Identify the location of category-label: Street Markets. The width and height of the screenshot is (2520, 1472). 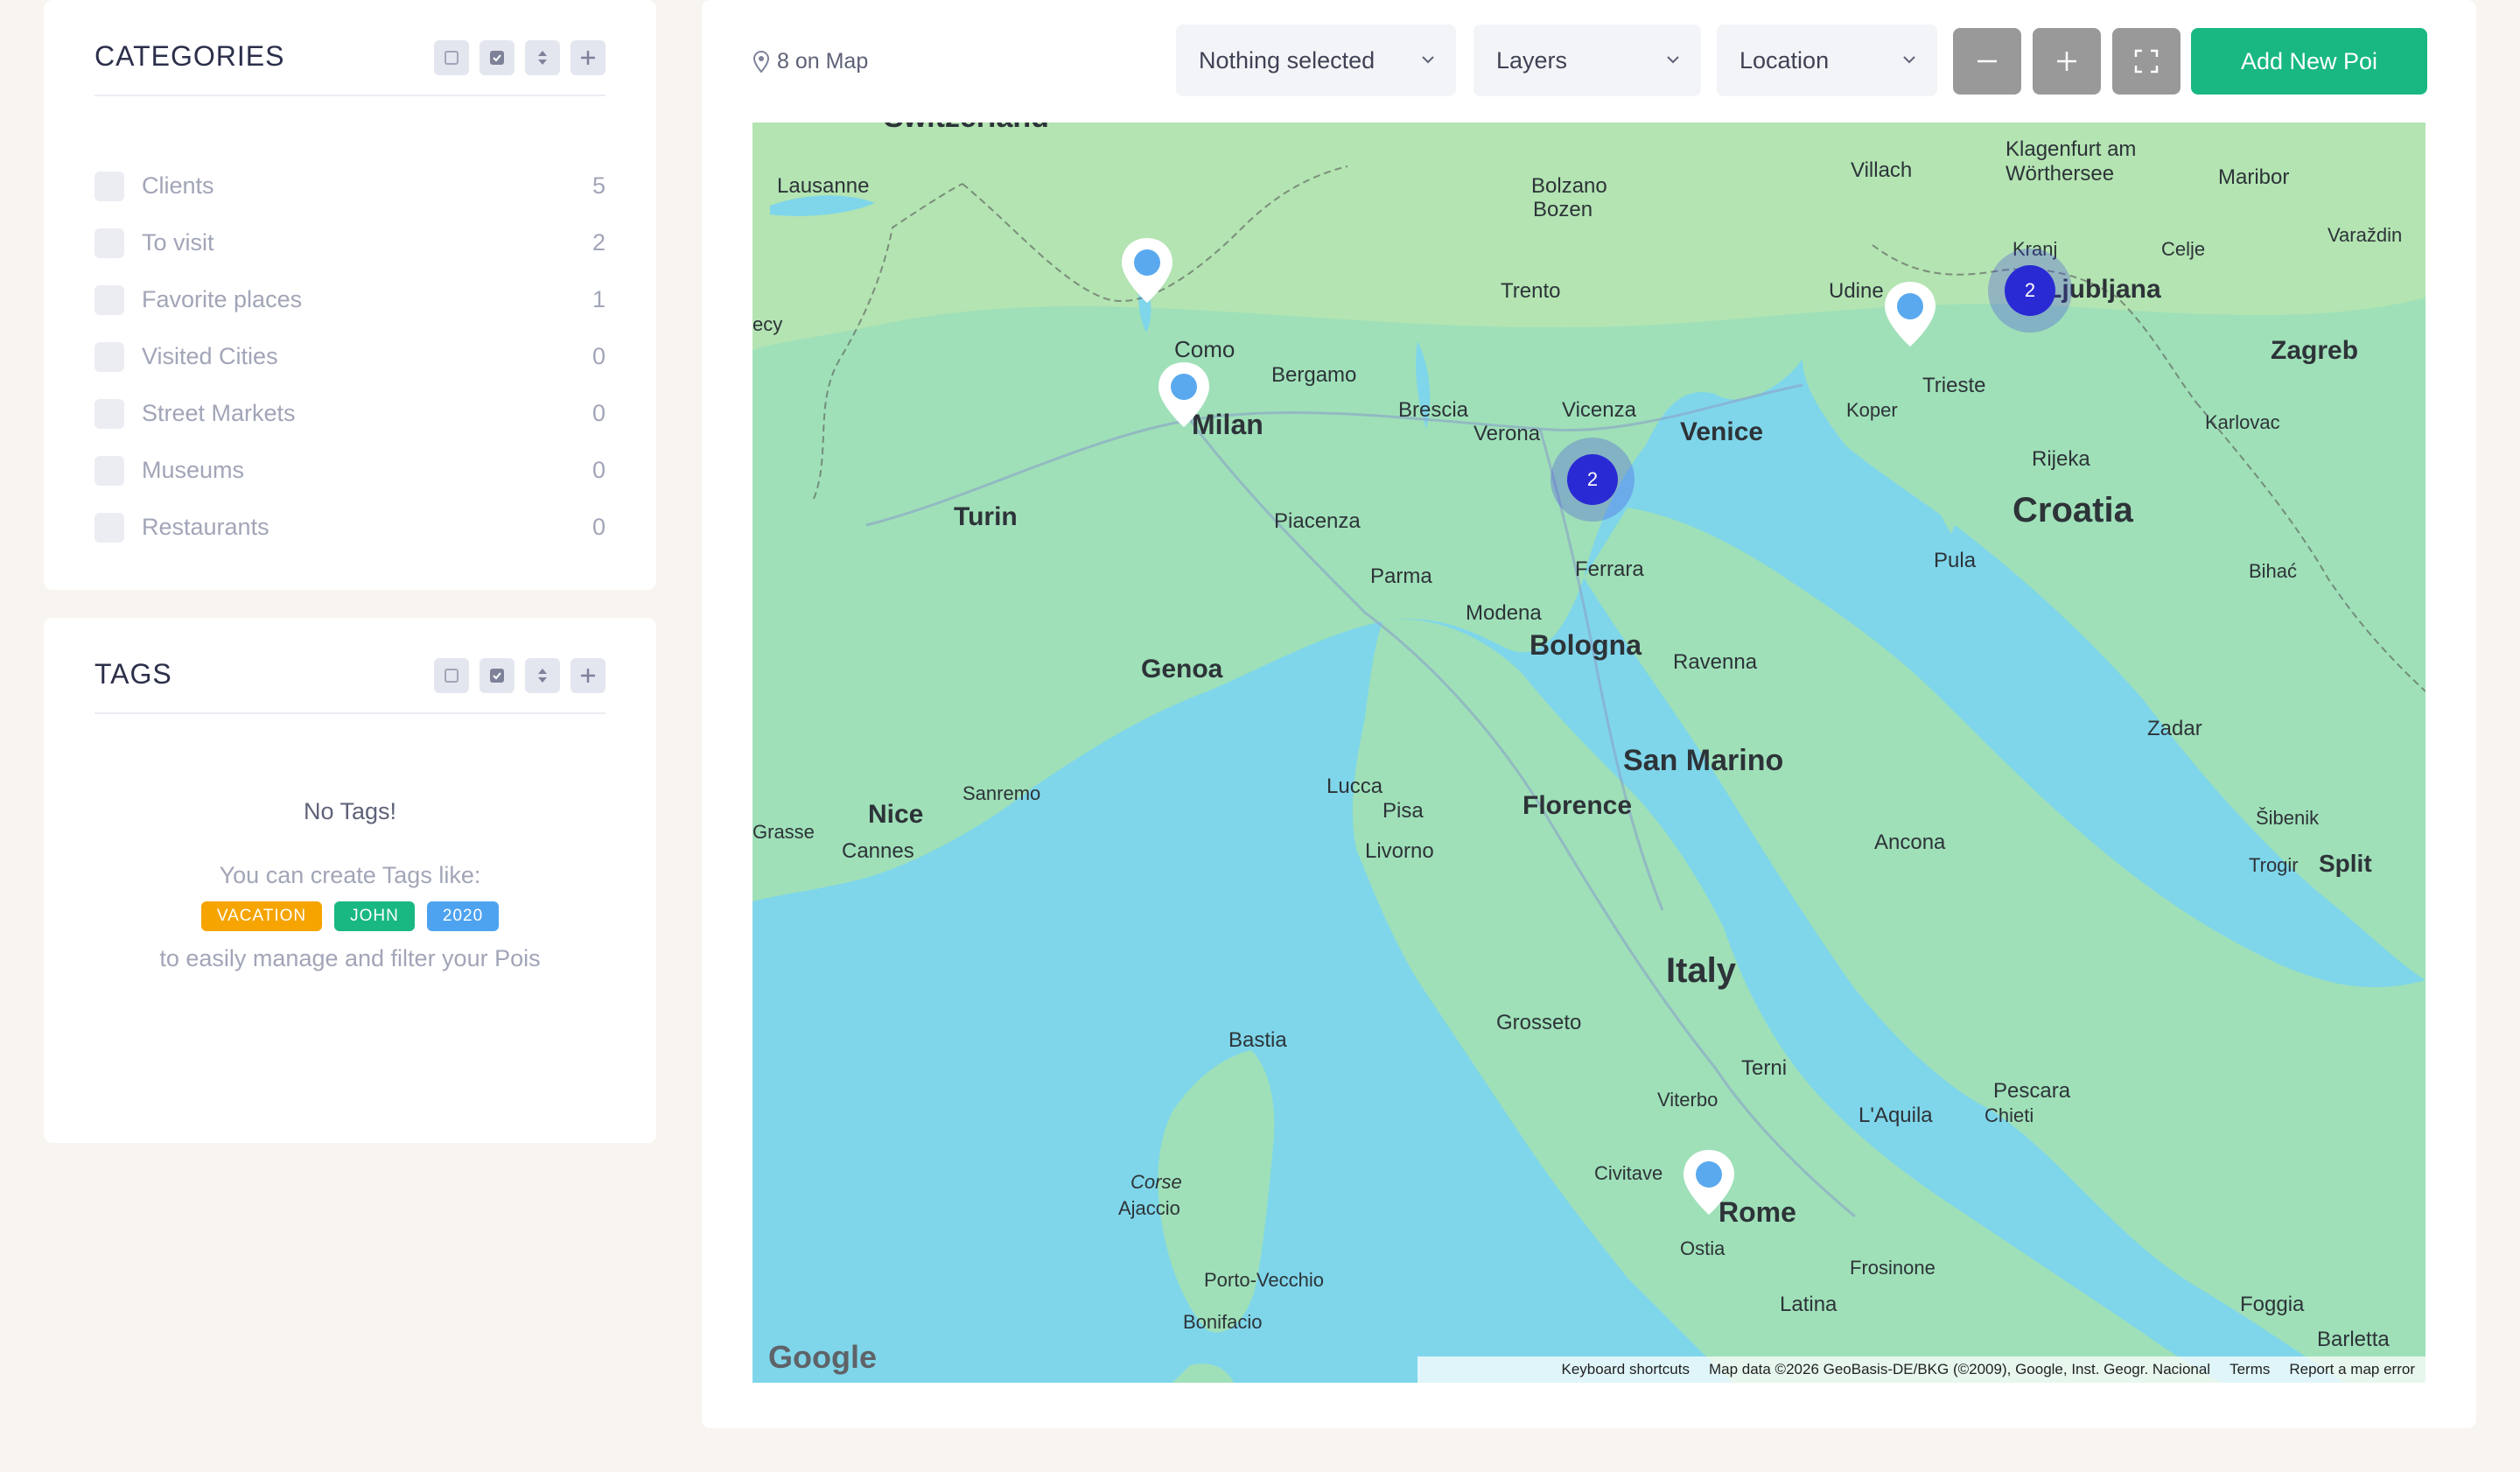
(219, 413).